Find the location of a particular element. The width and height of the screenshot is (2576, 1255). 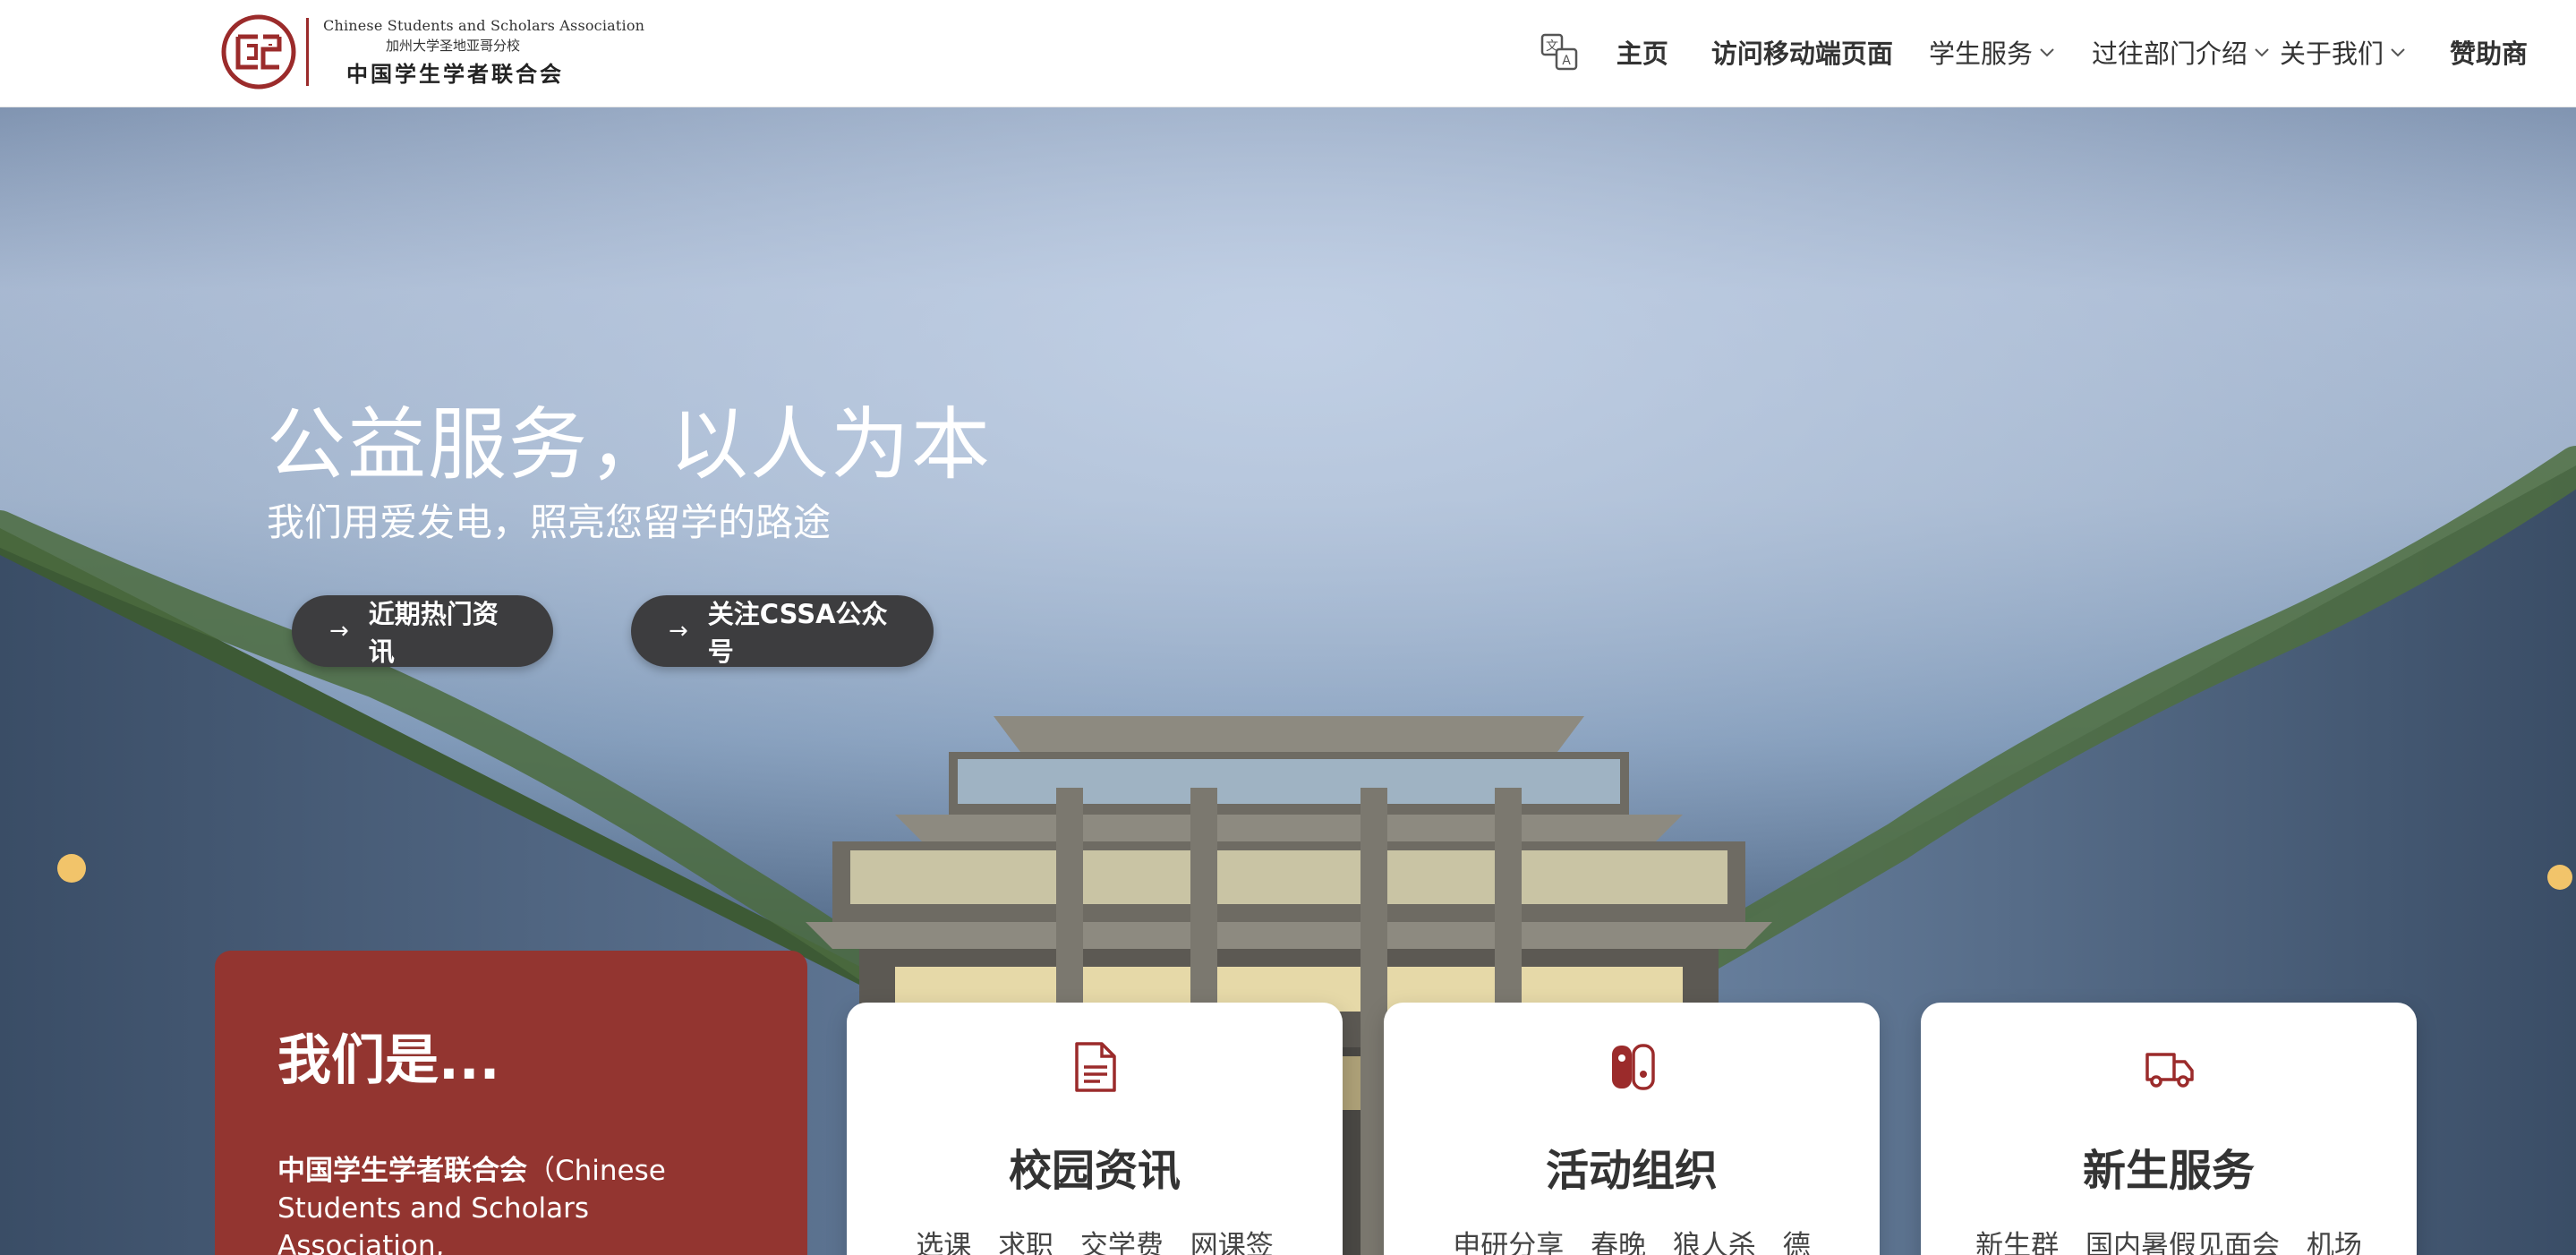

recent-news-button: → 近期热门资讯 is located at coordinates (422, 631).